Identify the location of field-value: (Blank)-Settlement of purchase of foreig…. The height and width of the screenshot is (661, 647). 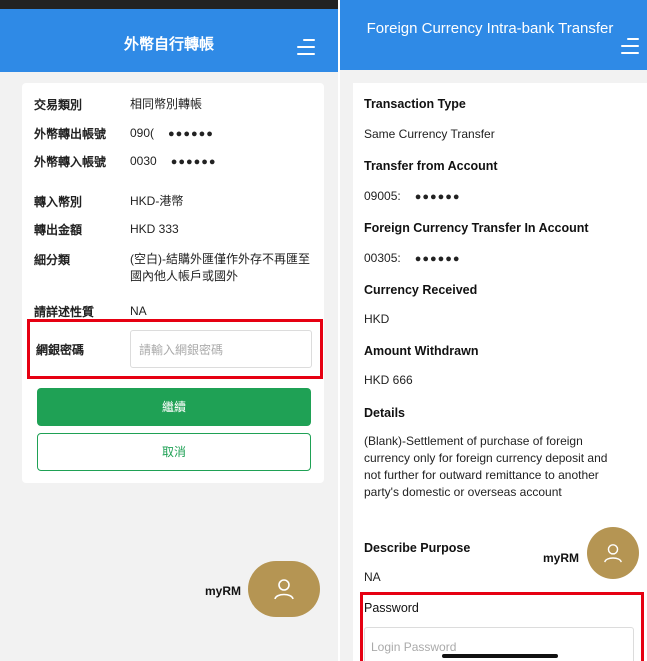
(486, 466).